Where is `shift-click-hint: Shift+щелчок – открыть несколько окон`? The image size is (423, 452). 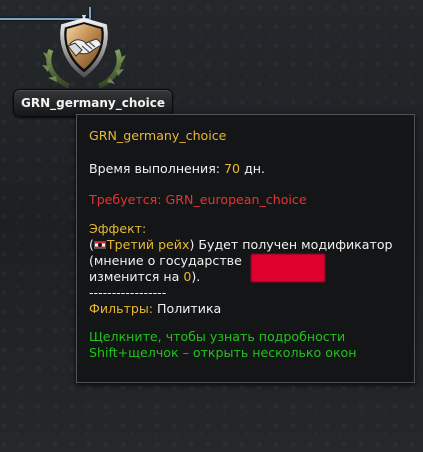
shift-click-hint: Shift+щелчок – открыть несколько окон is located at coordinates (223, 352).